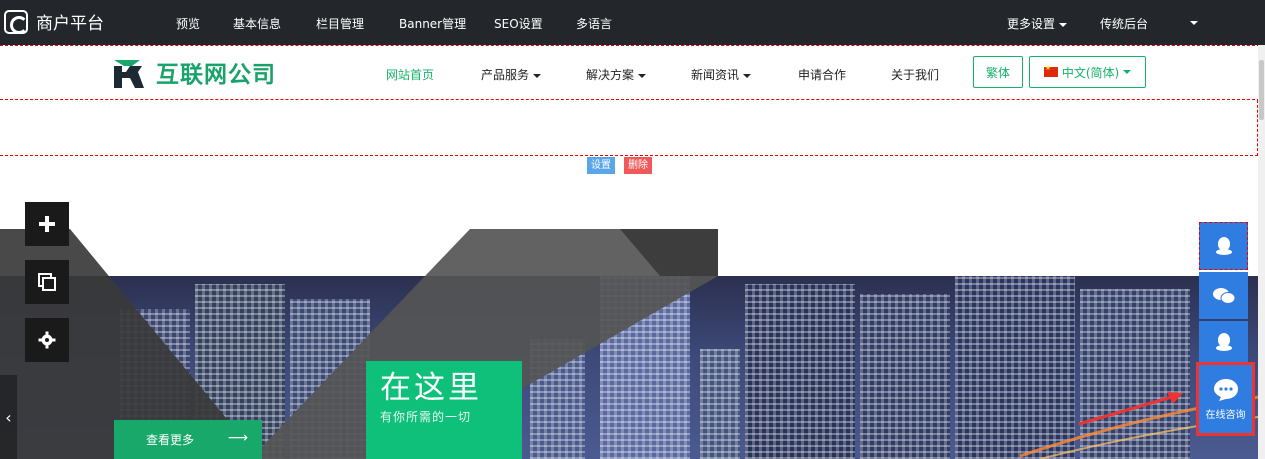 This screenshot has width=1265, height=459. I want to click on nav-news-label: 新闻资讯, so click(715, 75).